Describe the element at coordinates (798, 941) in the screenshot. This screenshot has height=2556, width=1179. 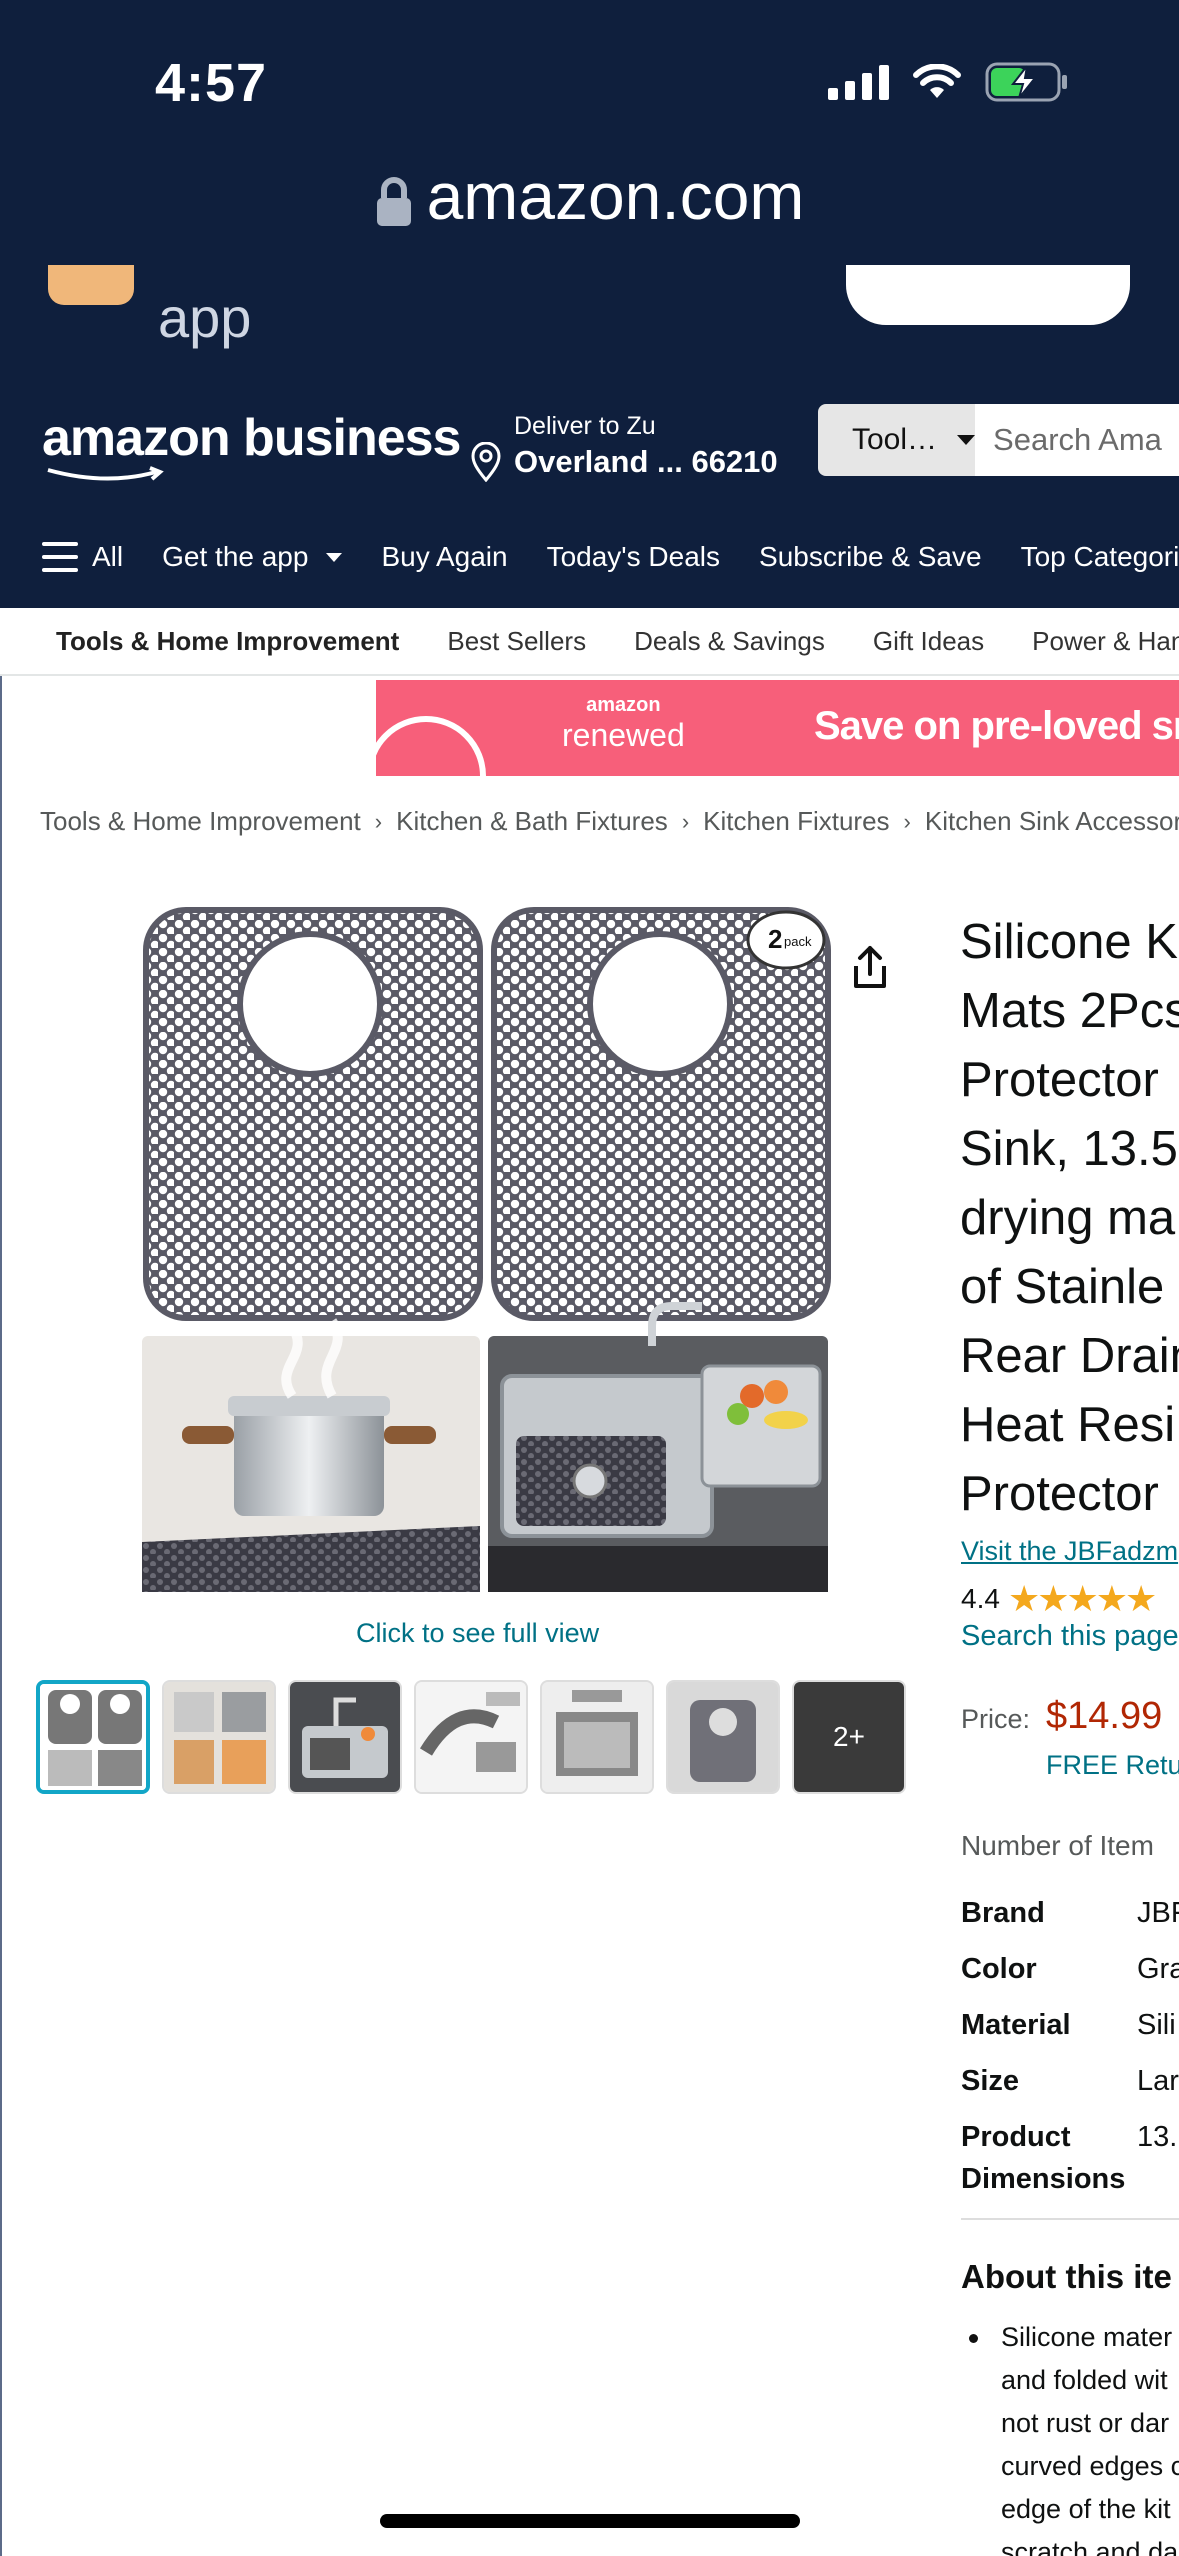
I see `svg-text: pack` at that location.